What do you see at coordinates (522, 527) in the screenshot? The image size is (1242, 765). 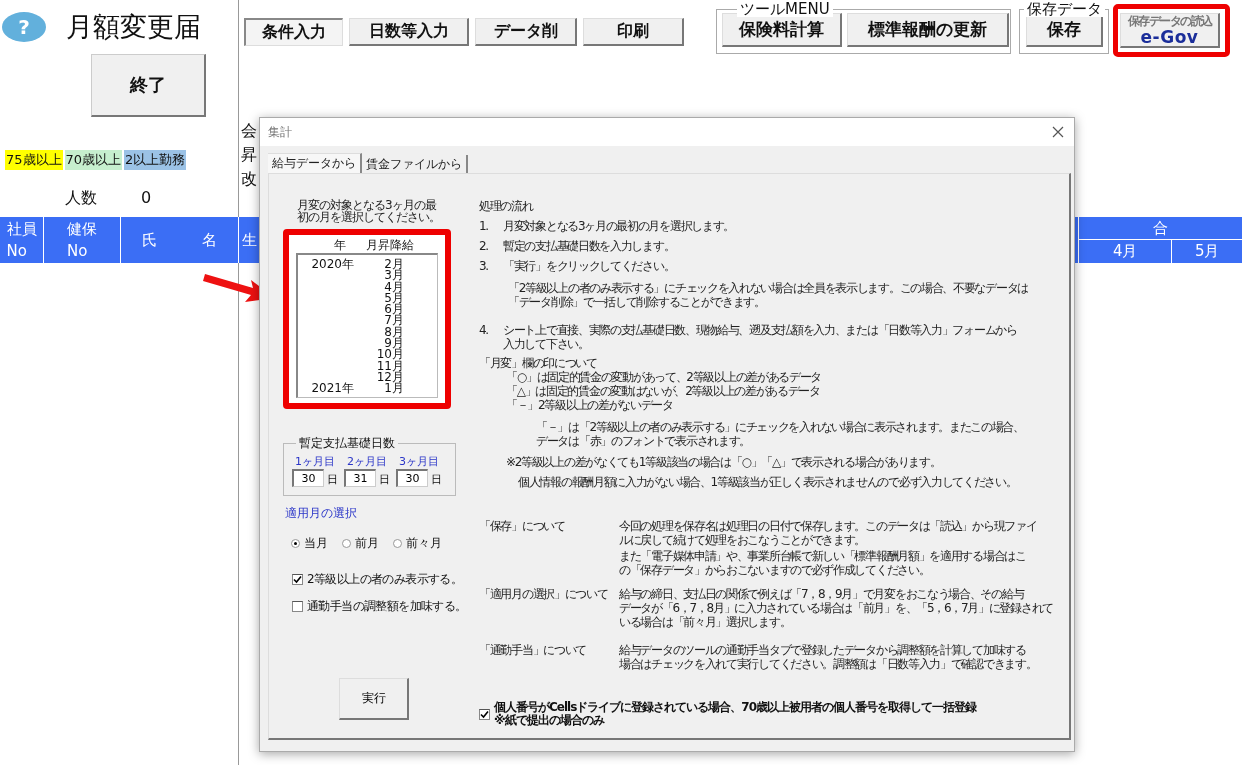 I see `section-title: 「保存」について` at bounding box center [522, 527].